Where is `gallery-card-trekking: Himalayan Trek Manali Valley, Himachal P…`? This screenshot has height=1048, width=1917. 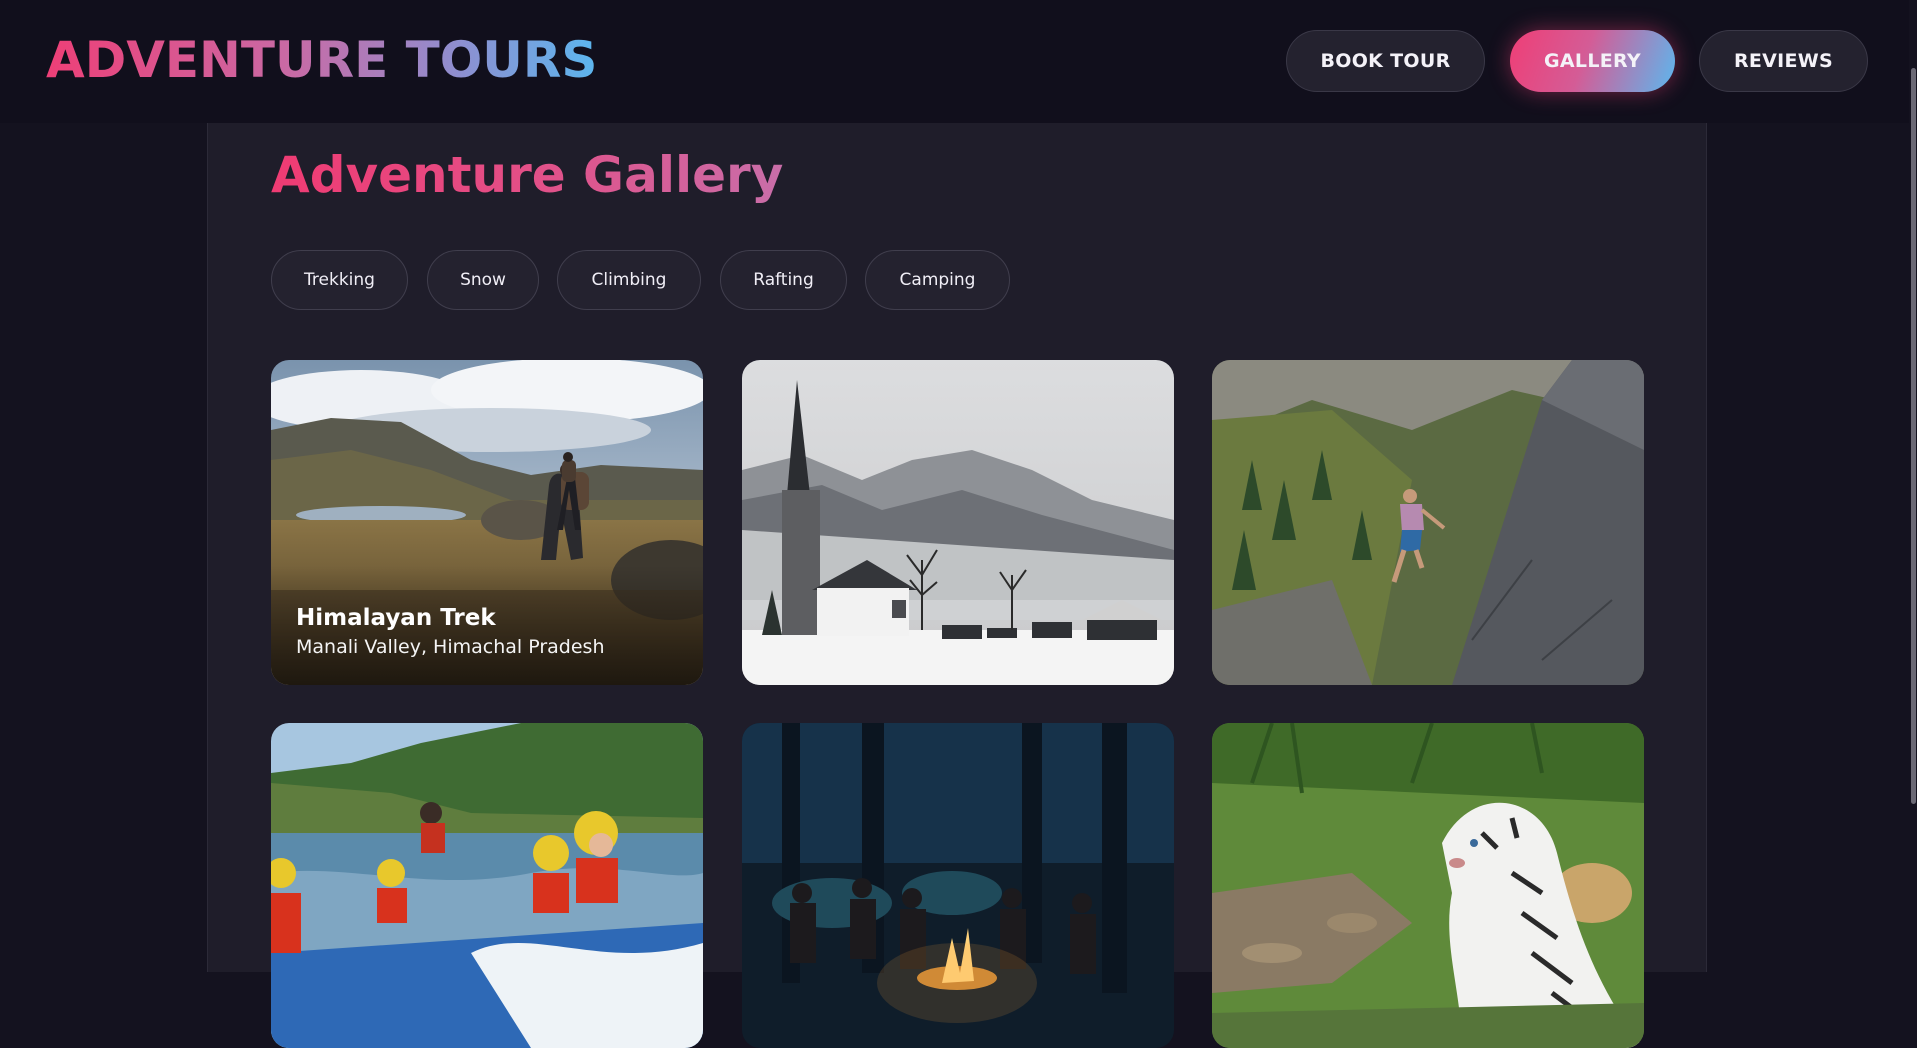 gallery-card-trekking: Himalayan Trek Manali Valley, Himachal P… is located at coordinates (487, 522).